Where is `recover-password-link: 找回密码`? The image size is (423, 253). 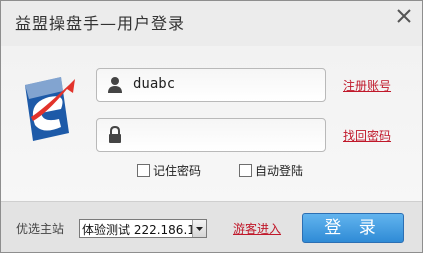 recover-password-link: 找回密码 is located at coordinates (367, 135).